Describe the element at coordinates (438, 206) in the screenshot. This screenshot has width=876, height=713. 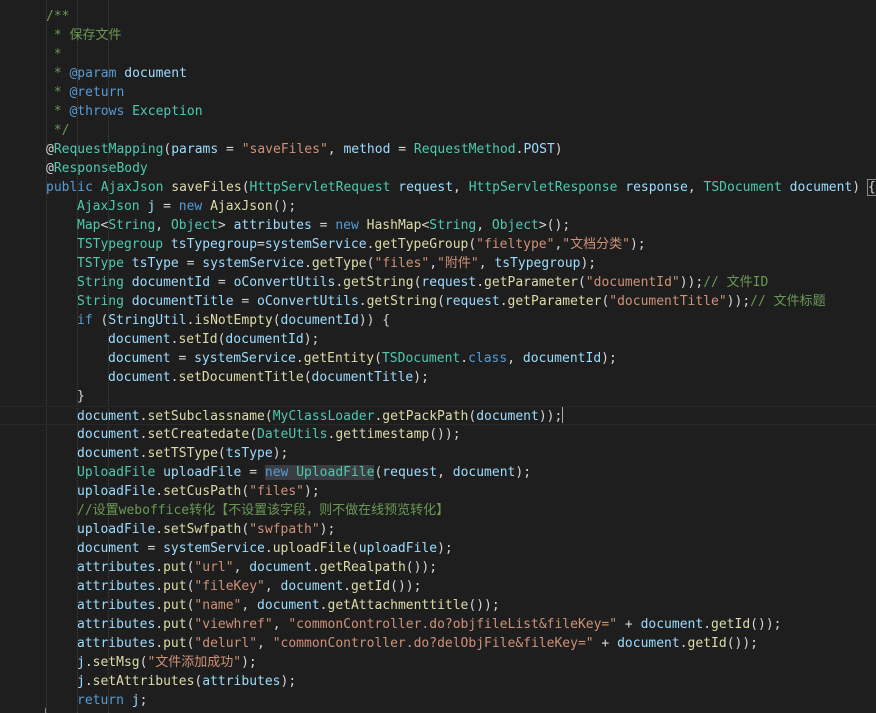
I see `code-line: AjaxJson j = new AjaxJson();` at that location.